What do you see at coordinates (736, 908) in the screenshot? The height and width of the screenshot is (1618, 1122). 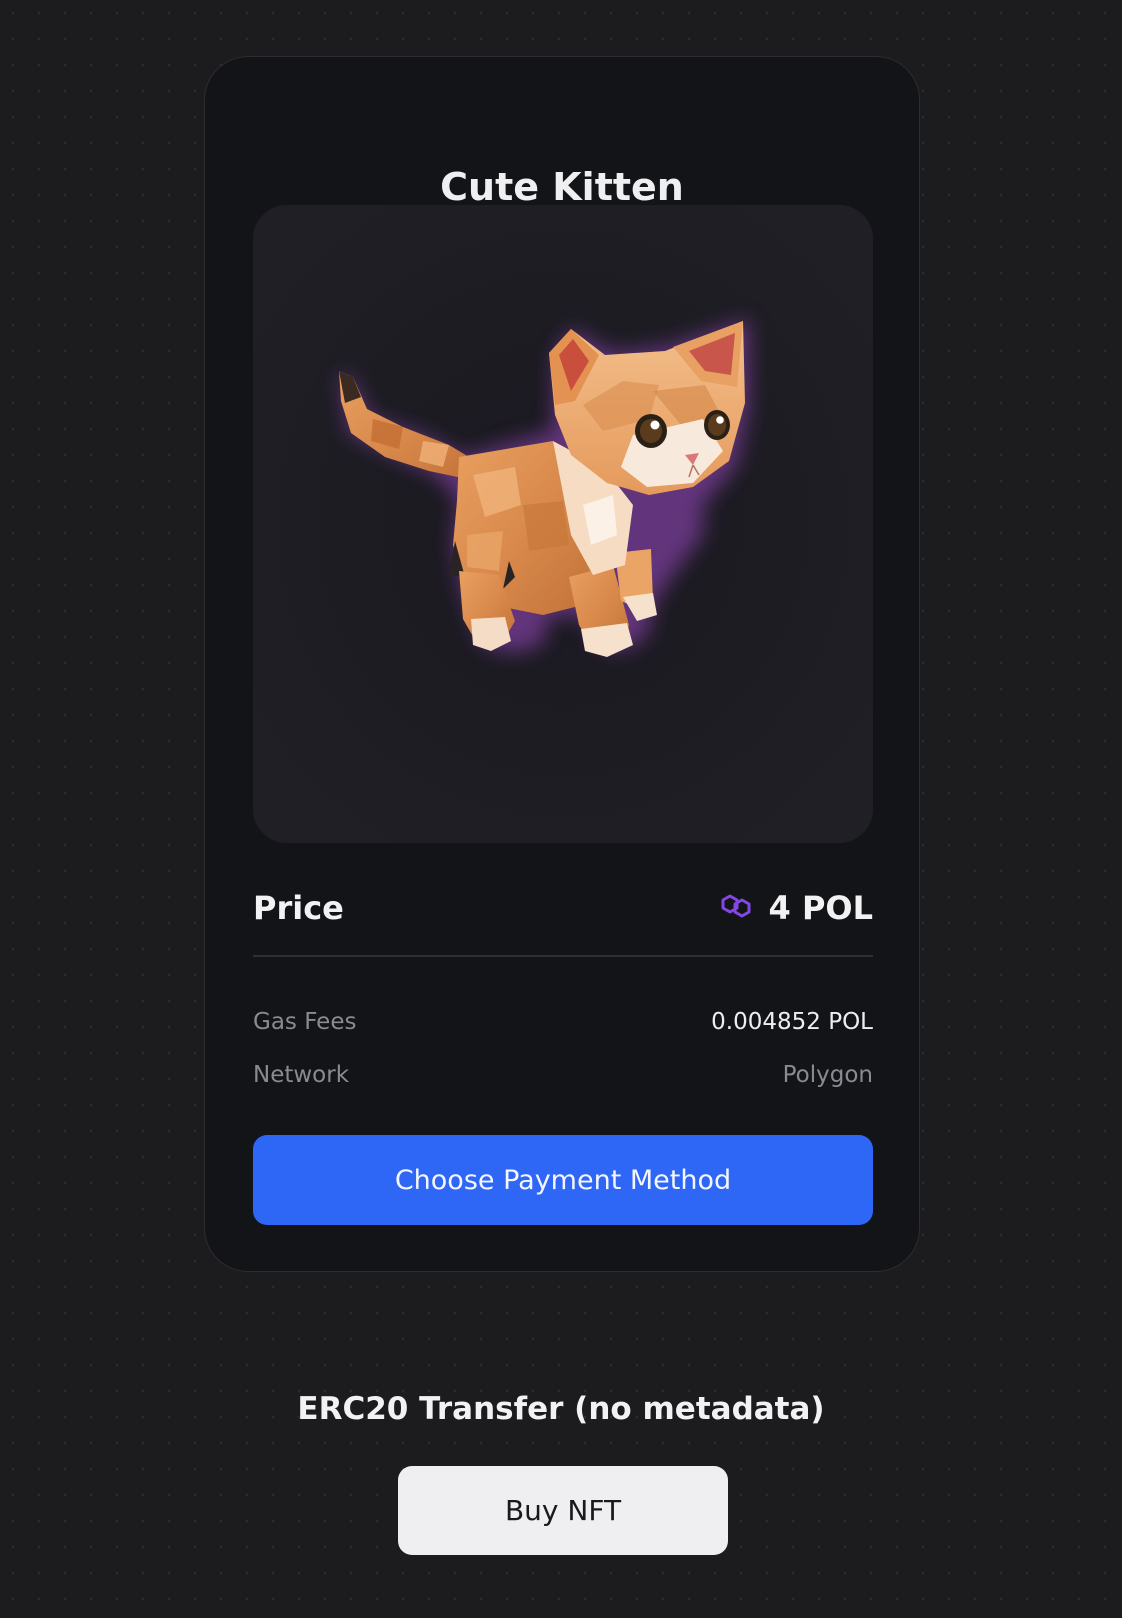 I see `polygon-icon` at bounding box center [736, 908].